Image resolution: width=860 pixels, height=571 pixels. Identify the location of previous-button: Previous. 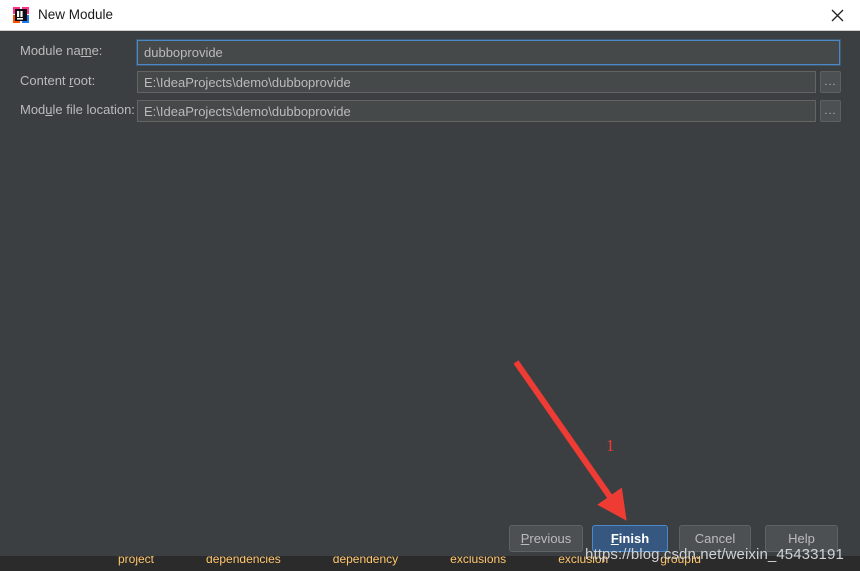
(546, 538).